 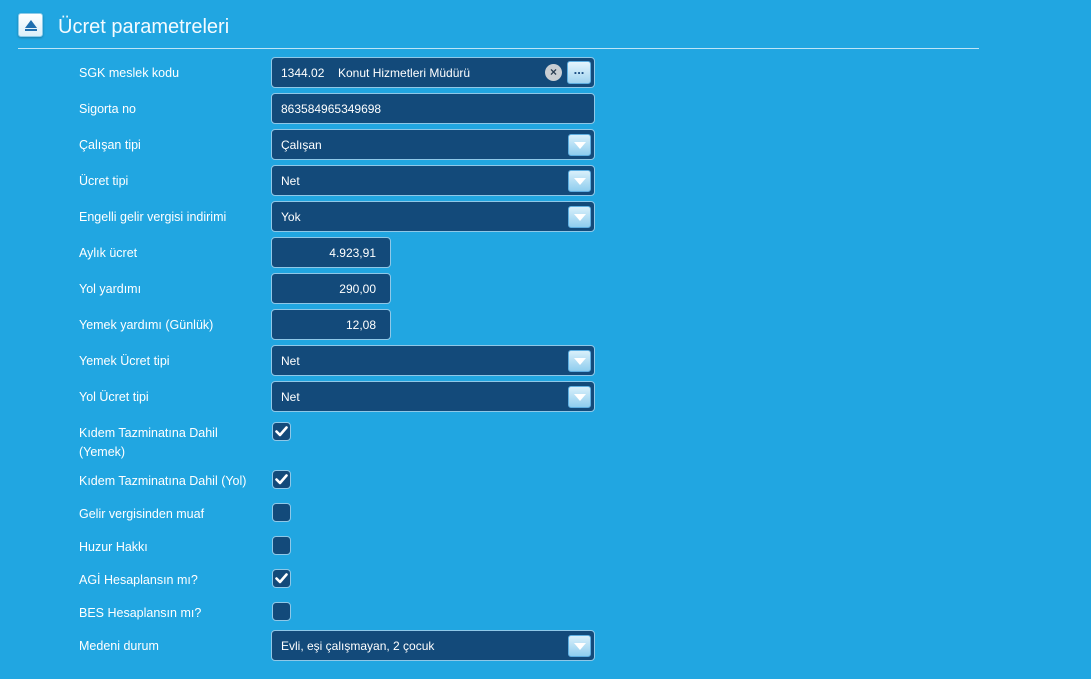 I want to click on collapse-button, so click(x=30, y=25).